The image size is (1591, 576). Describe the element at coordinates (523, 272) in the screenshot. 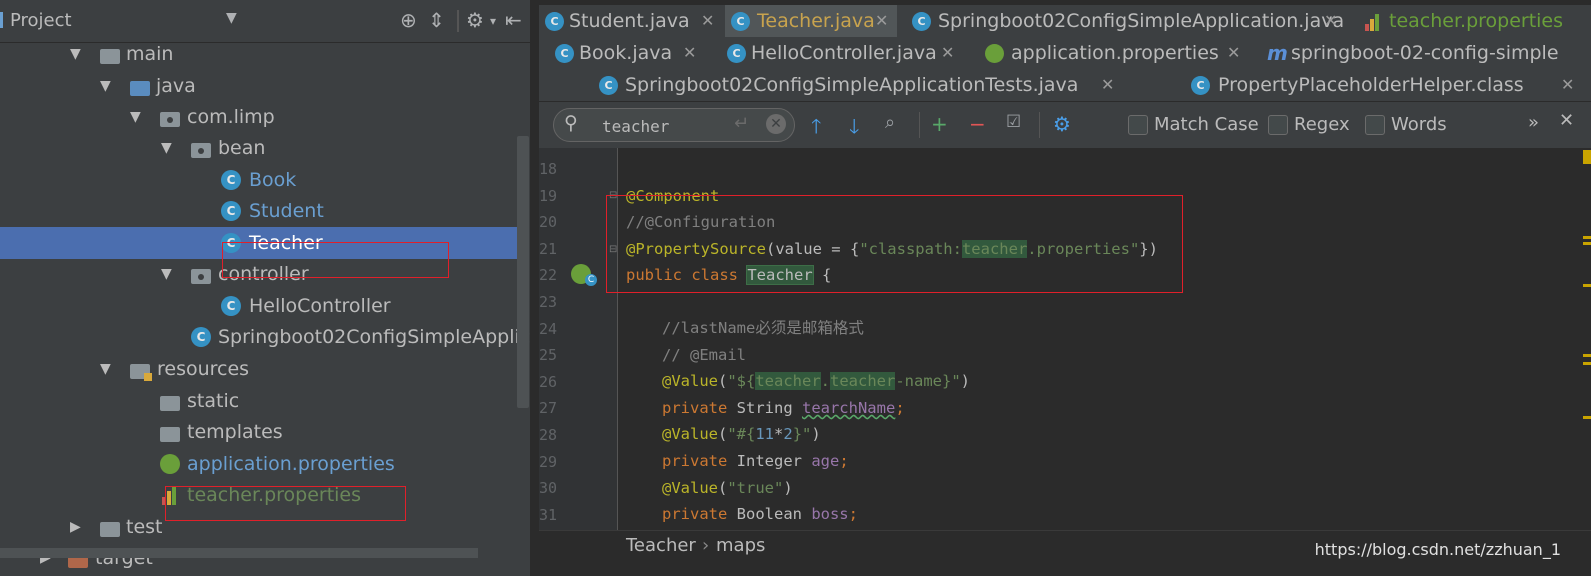

I see `vertical-scrollbar` at that location.